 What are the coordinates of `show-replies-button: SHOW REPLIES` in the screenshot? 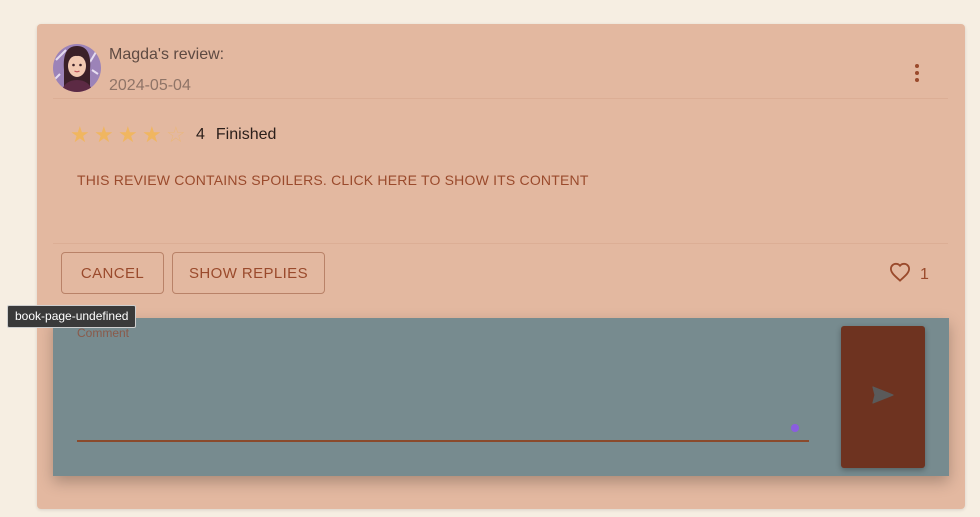 It's located at (248, 273).